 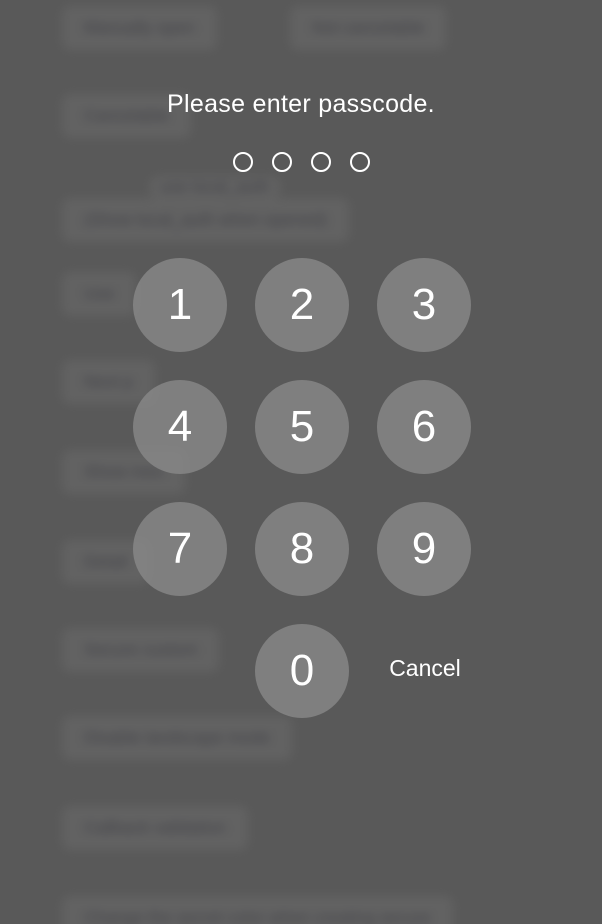 What do you see at coordinates (302, 549) in the screenshot?
I see `key-8-button: 8` at bounding box center [302, 549].